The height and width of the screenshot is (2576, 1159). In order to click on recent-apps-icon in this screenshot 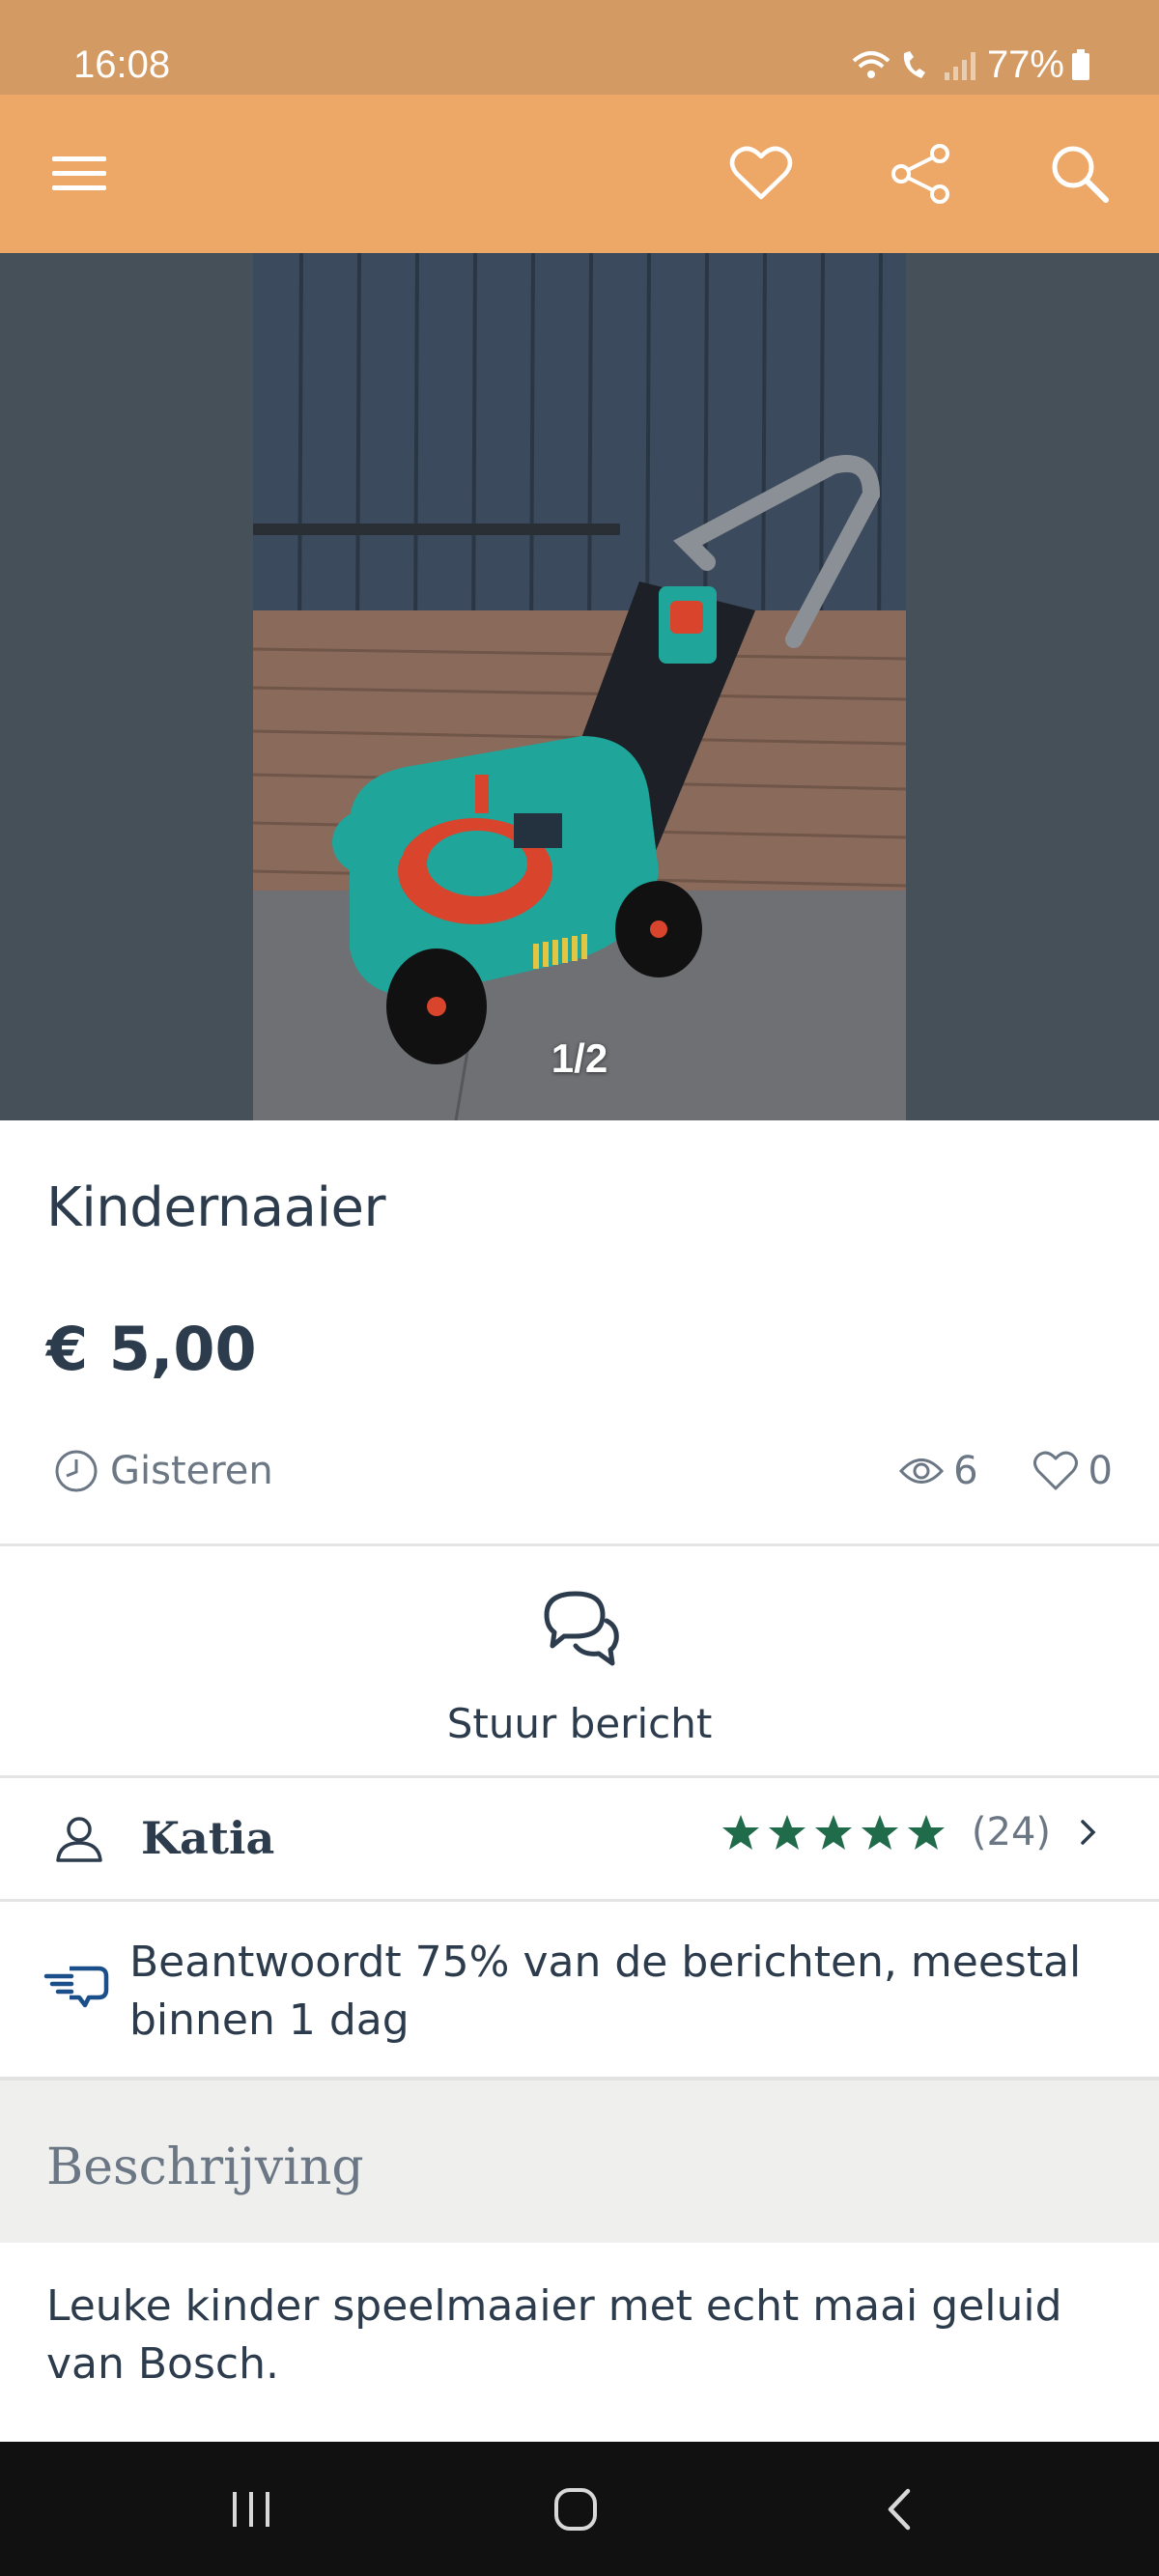, I will do `click(251, 2509)`.